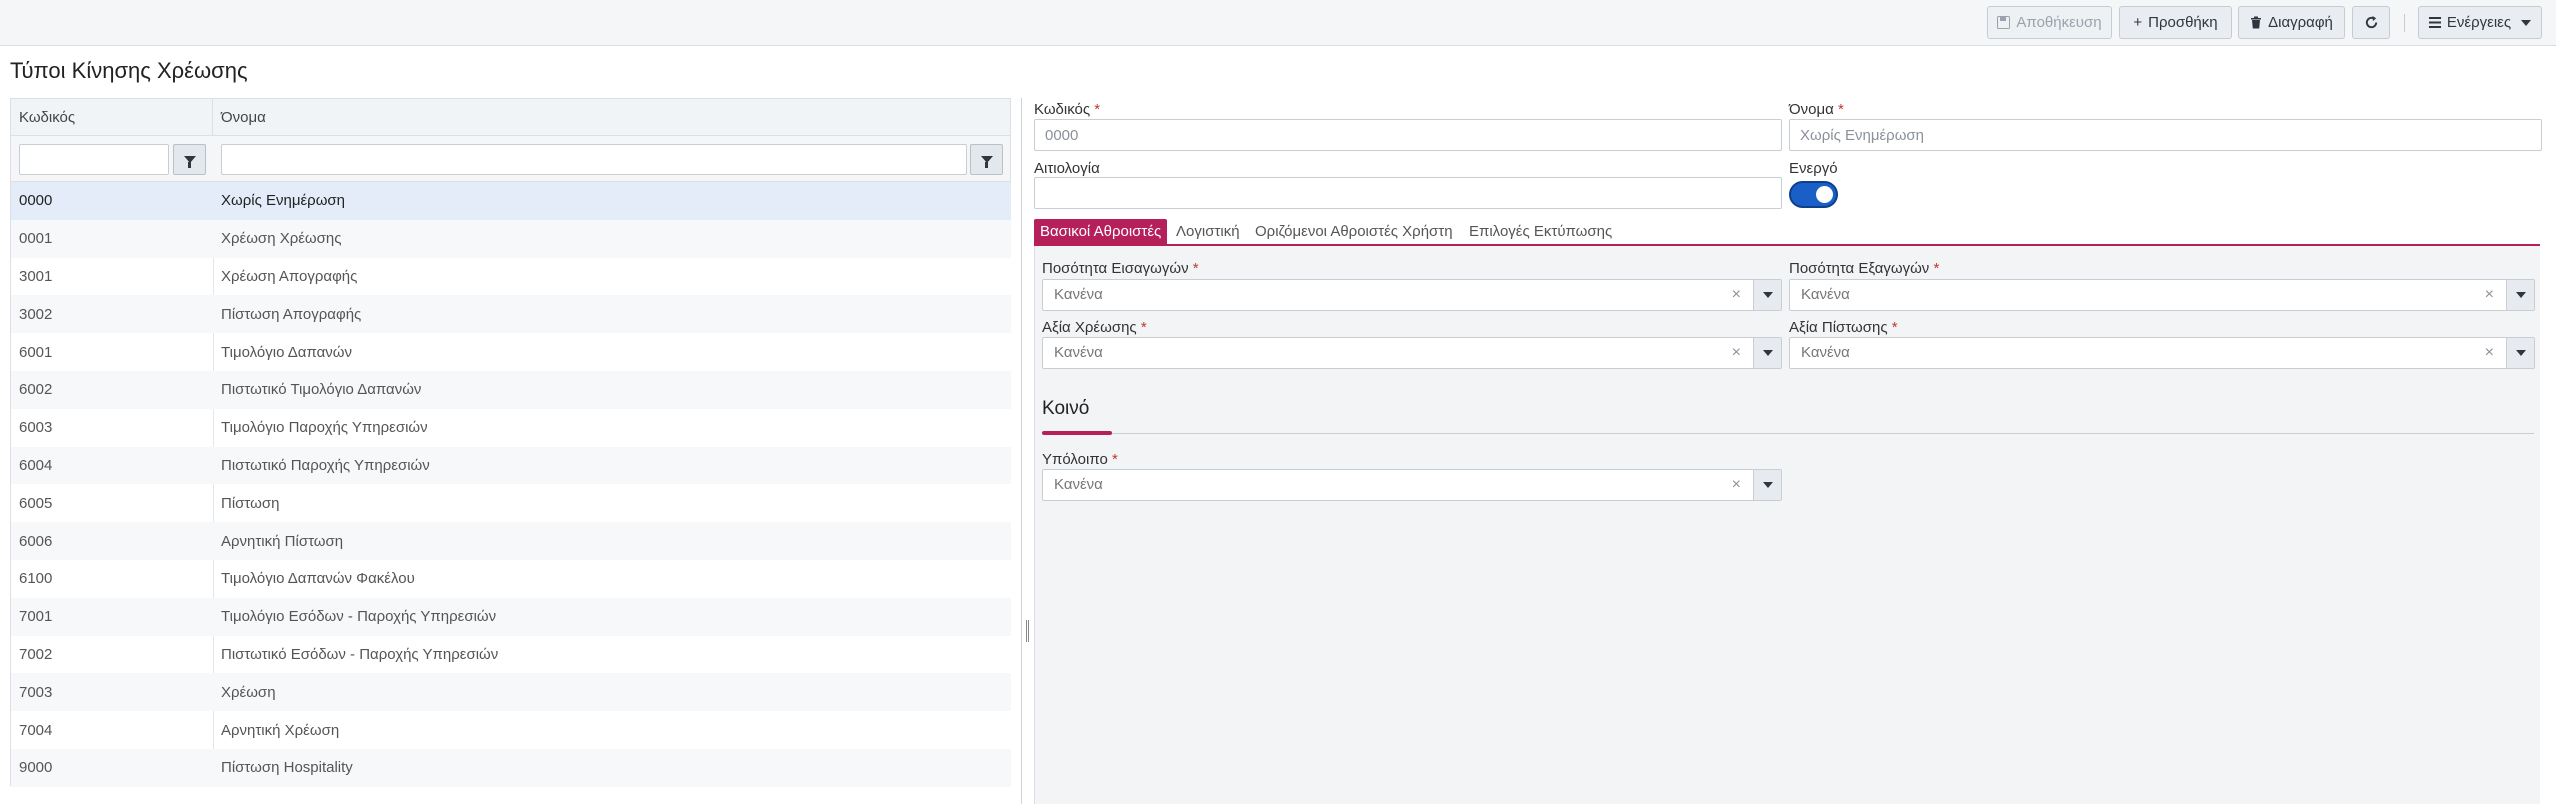  Describe the element at coordinates (1094, 327) in the screenshot. I see `charge-value-label: Αξία Χρέωσης *` at that location.